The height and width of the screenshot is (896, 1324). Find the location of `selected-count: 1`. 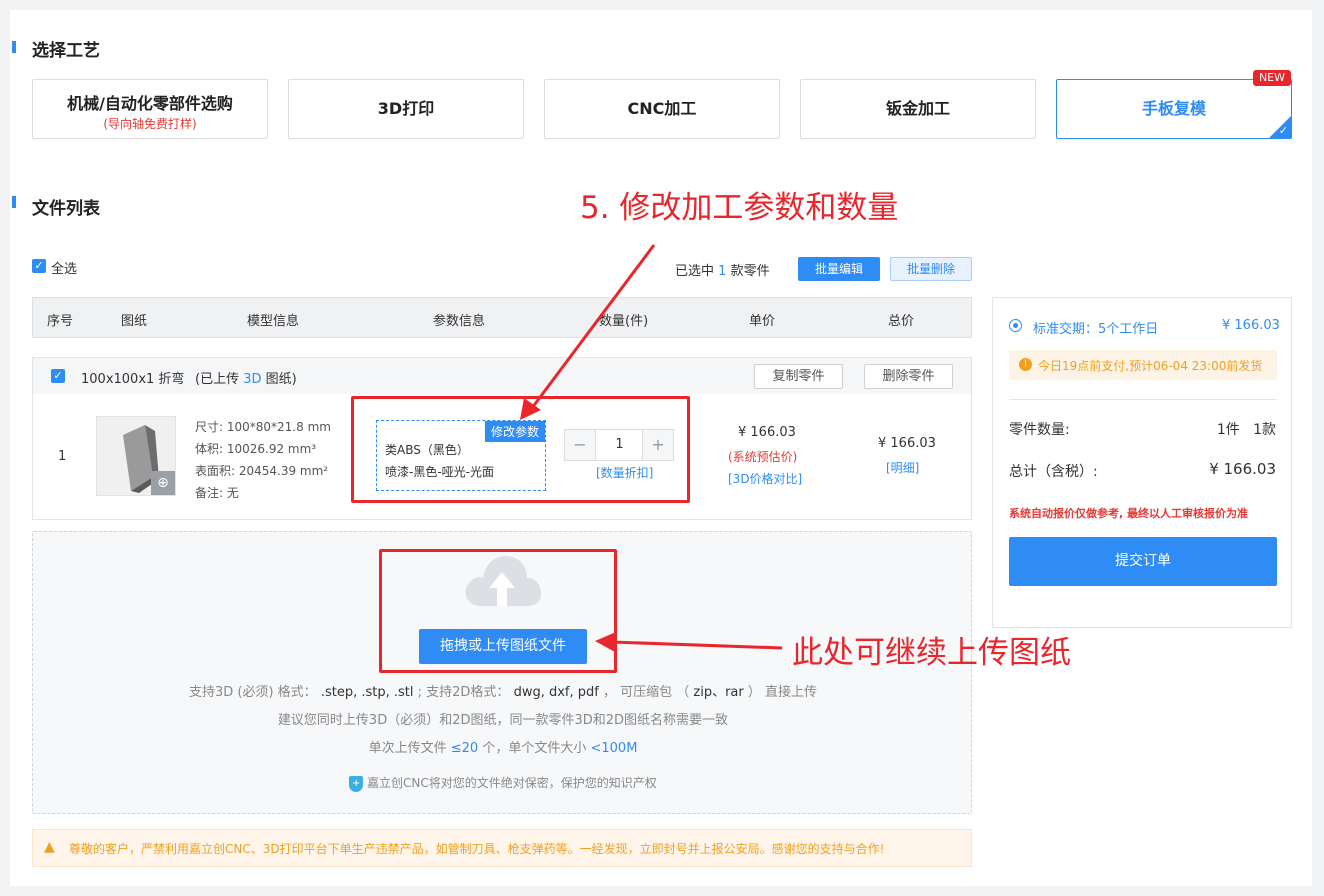

selected-count: 1 is located at coordinates (722, 271).